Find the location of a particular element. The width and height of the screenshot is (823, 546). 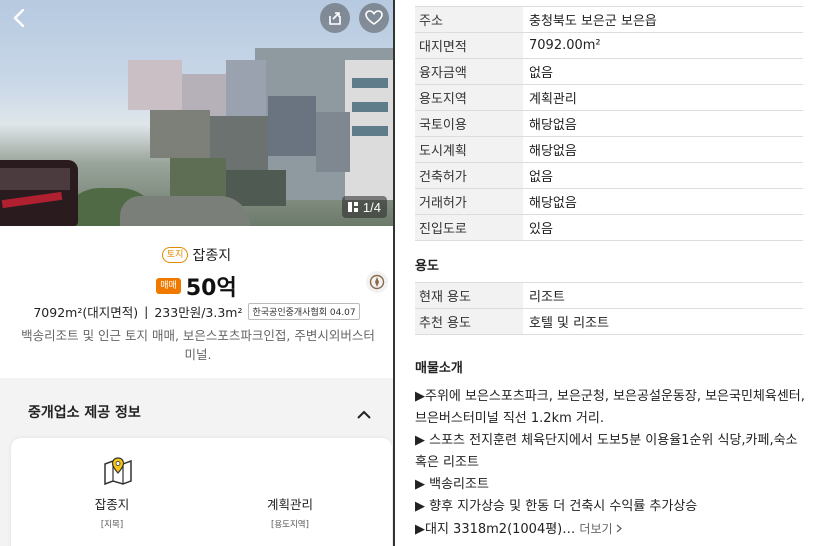

zoning-label: [용도지역] is located at coordinates (290, 525).